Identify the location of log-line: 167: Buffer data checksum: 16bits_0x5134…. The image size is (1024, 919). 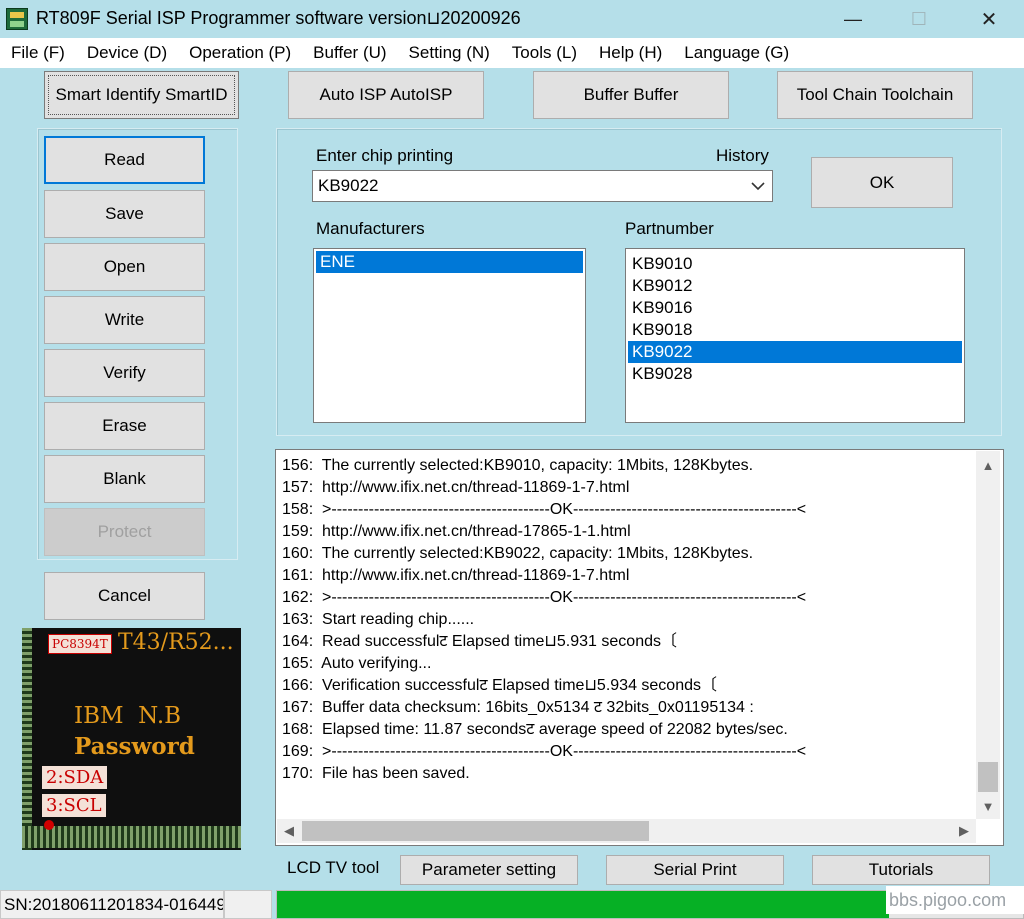
(518, 707).